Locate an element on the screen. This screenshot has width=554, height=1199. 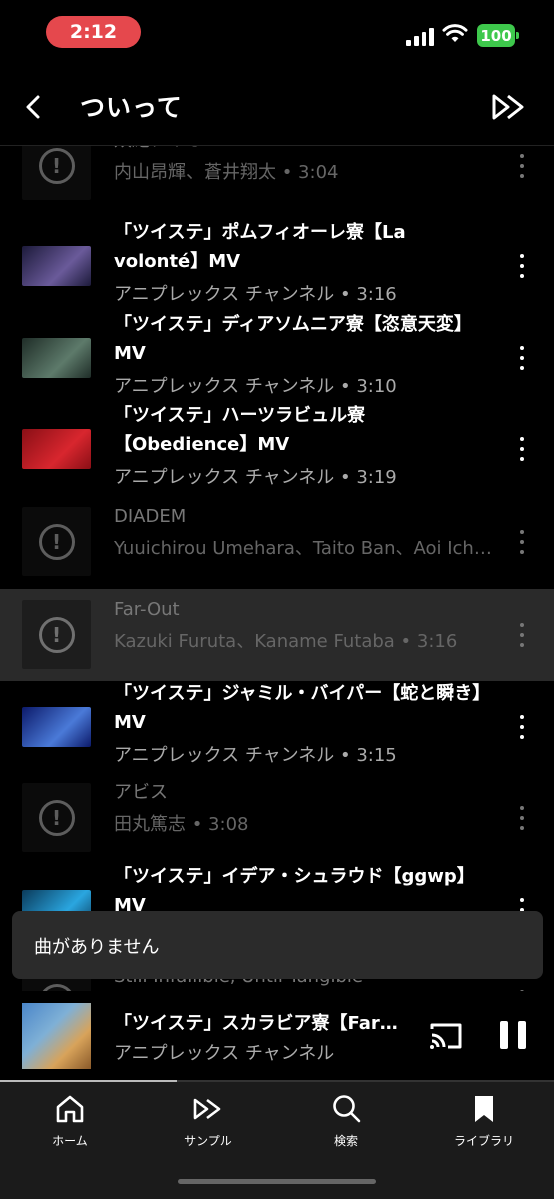
back-arrow-icon is located at coordinates (35, 107).